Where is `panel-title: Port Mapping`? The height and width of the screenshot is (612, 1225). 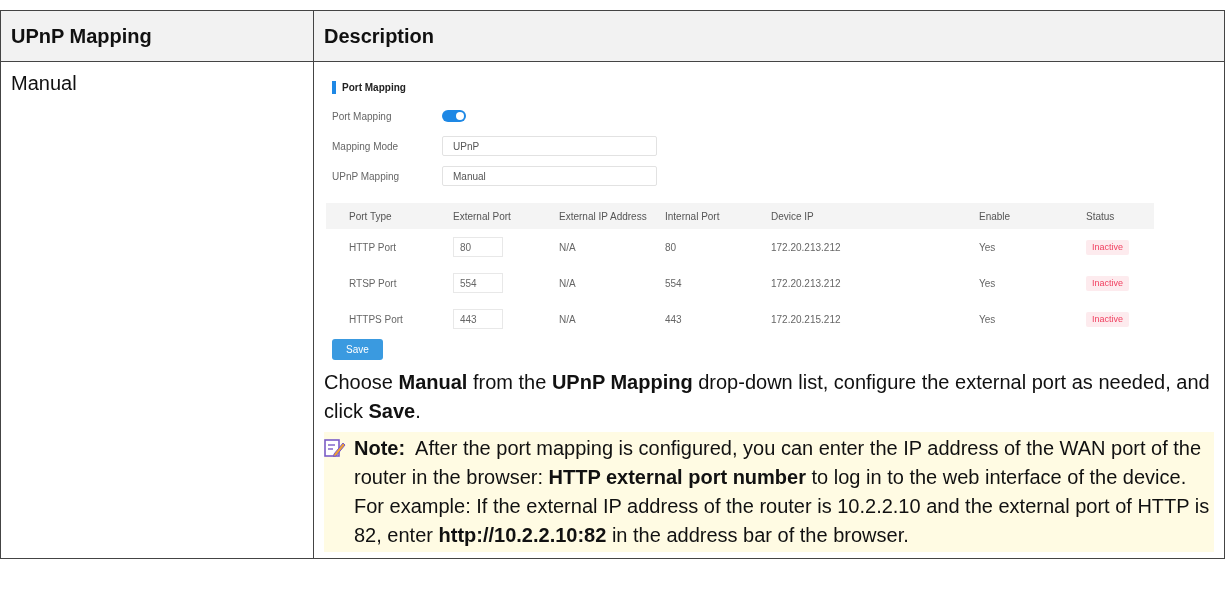 panel-title: Port Mapping is located at coordinates (369, 87).